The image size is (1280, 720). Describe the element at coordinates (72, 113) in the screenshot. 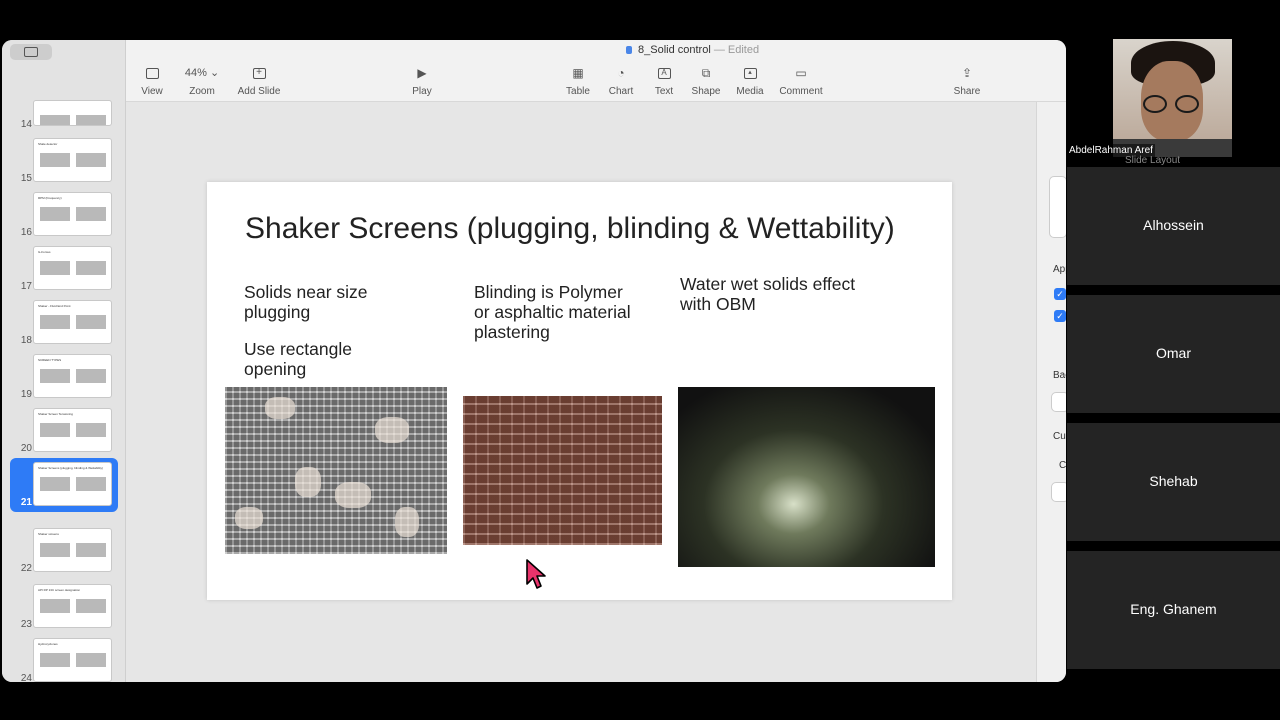

I see `slide-preview` at that location.